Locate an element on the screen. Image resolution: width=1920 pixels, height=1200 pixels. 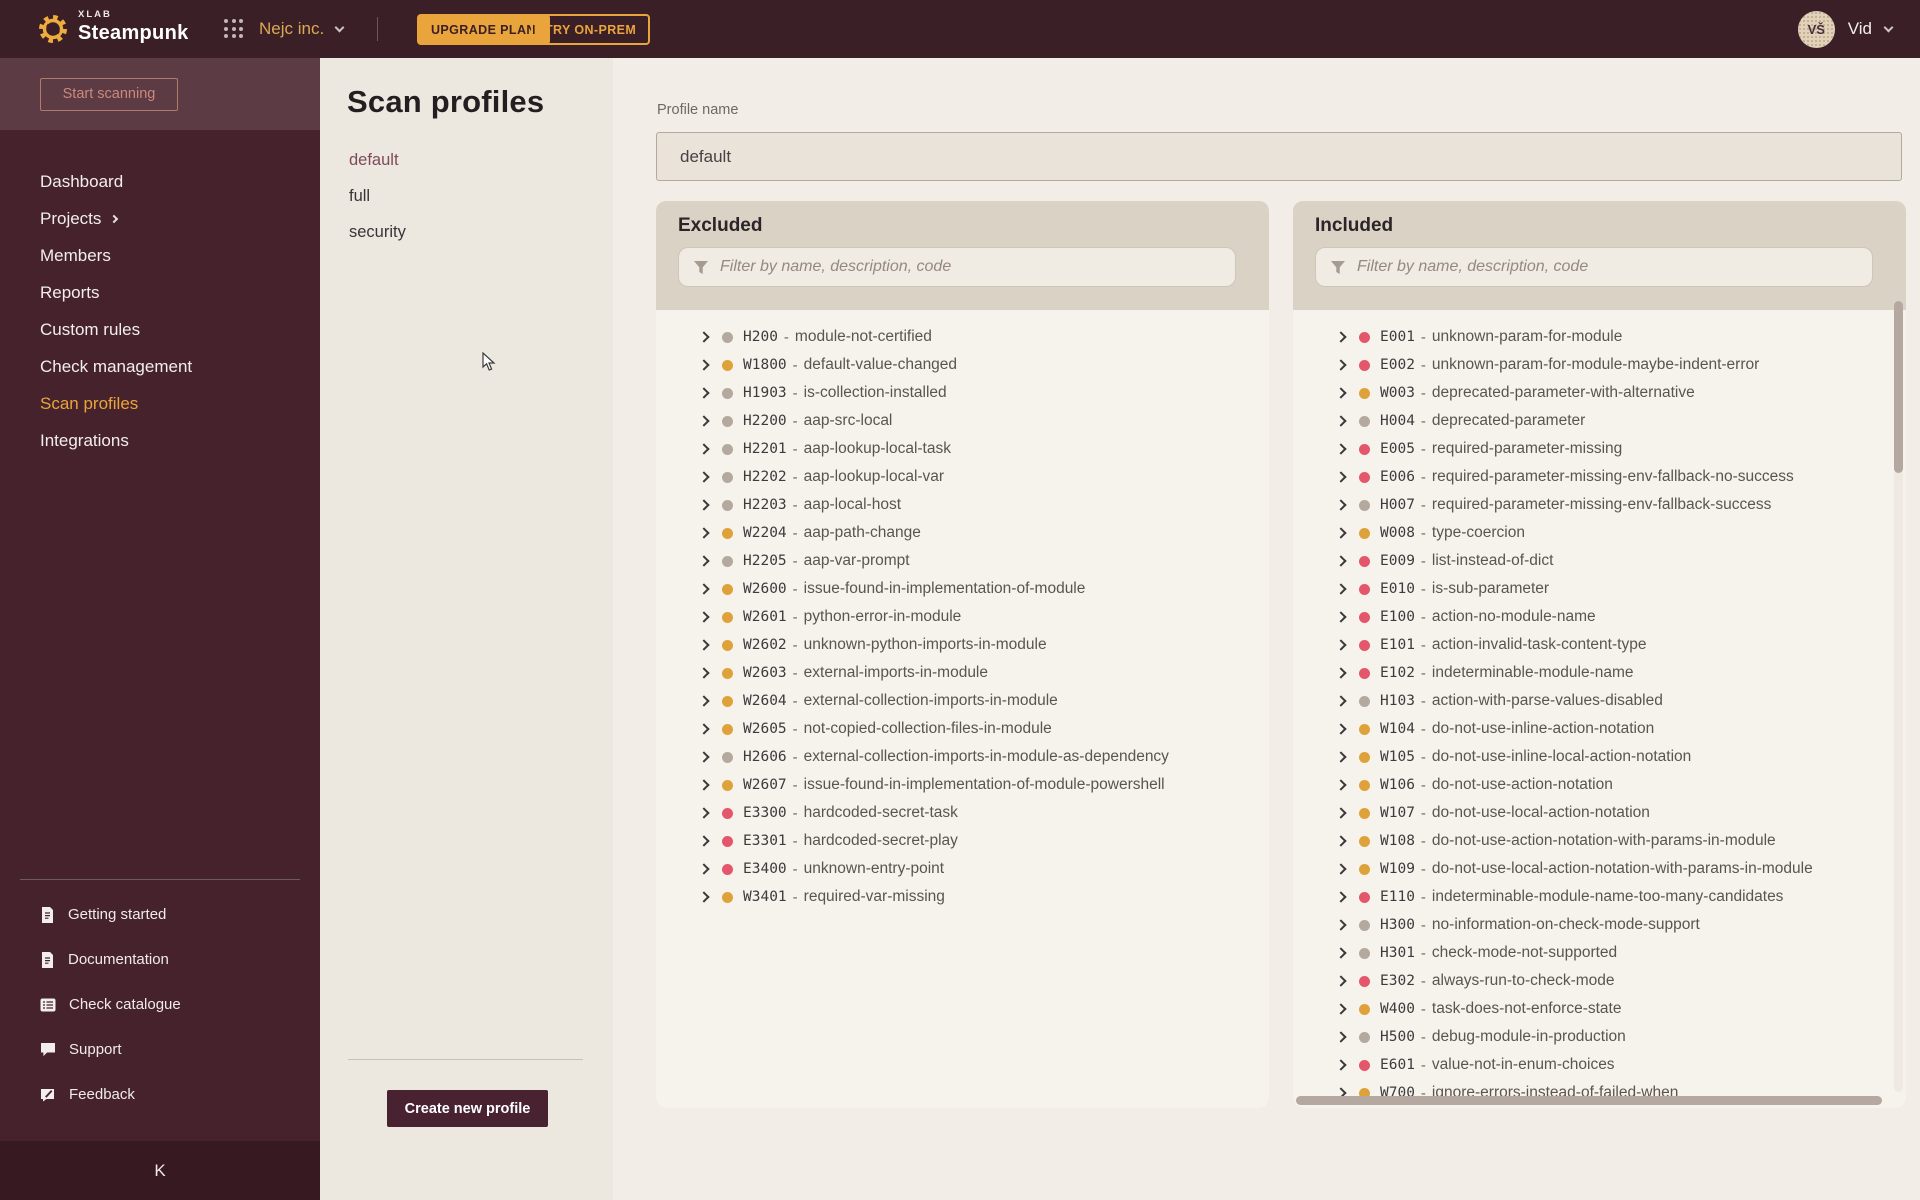
brand-wordmark: XLAB Steampunk is located at coordinates (133, 26).